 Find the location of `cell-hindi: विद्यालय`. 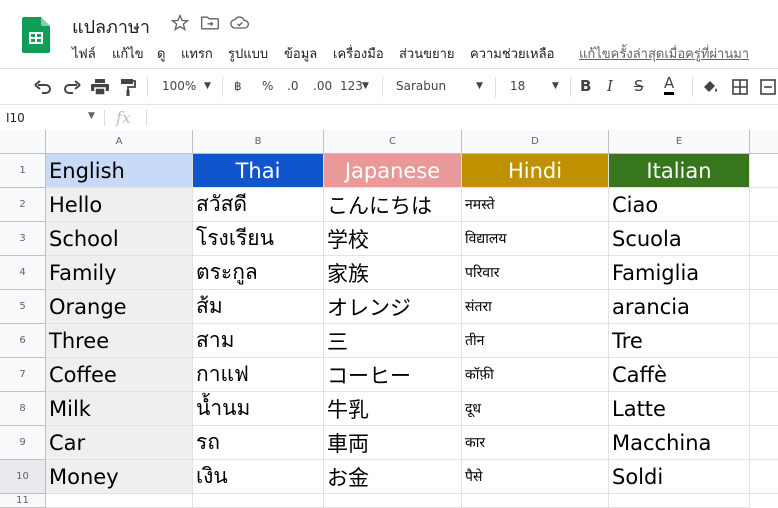

cell-hindi: विद्यालय is located at coordinates (535, 239).